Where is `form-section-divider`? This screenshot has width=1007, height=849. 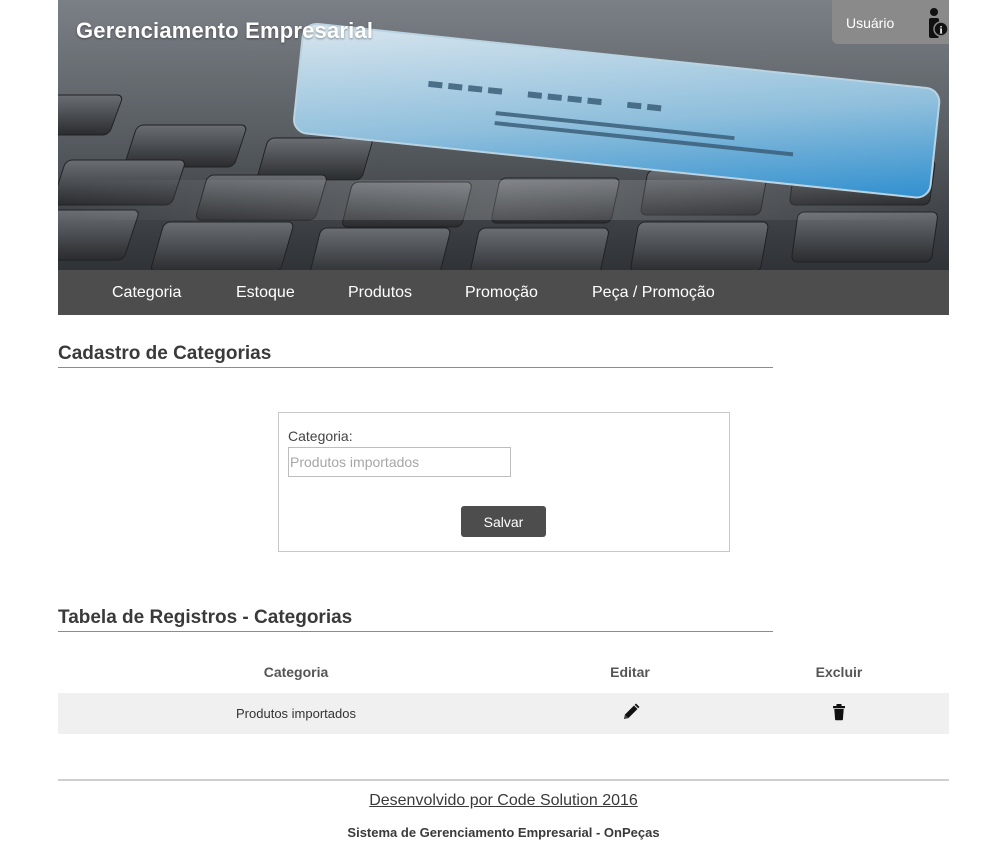
form-section-divider is located at coordinates (415, 367).